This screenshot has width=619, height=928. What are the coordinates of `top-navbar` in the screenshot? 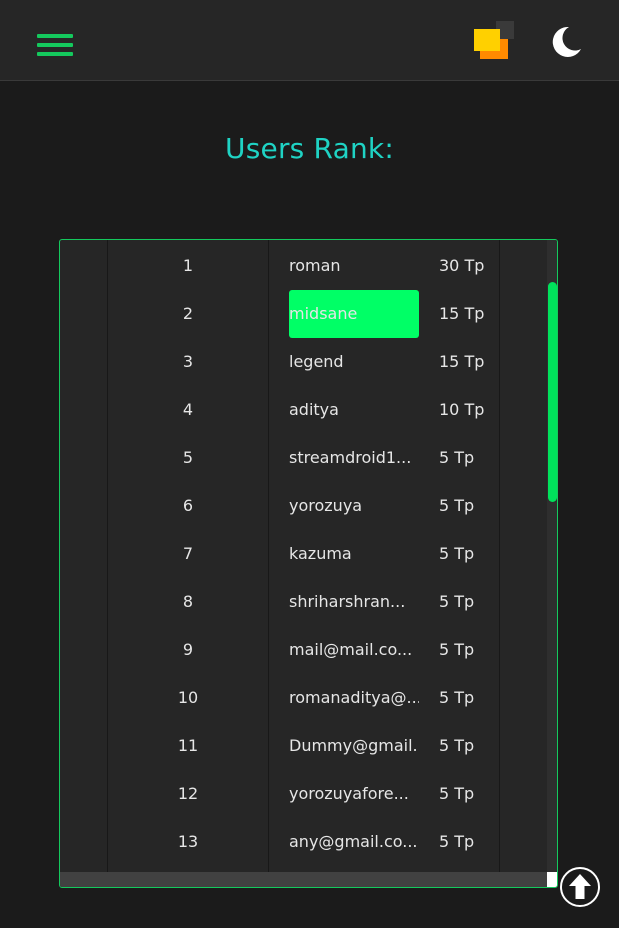 It's located at (309, 40).